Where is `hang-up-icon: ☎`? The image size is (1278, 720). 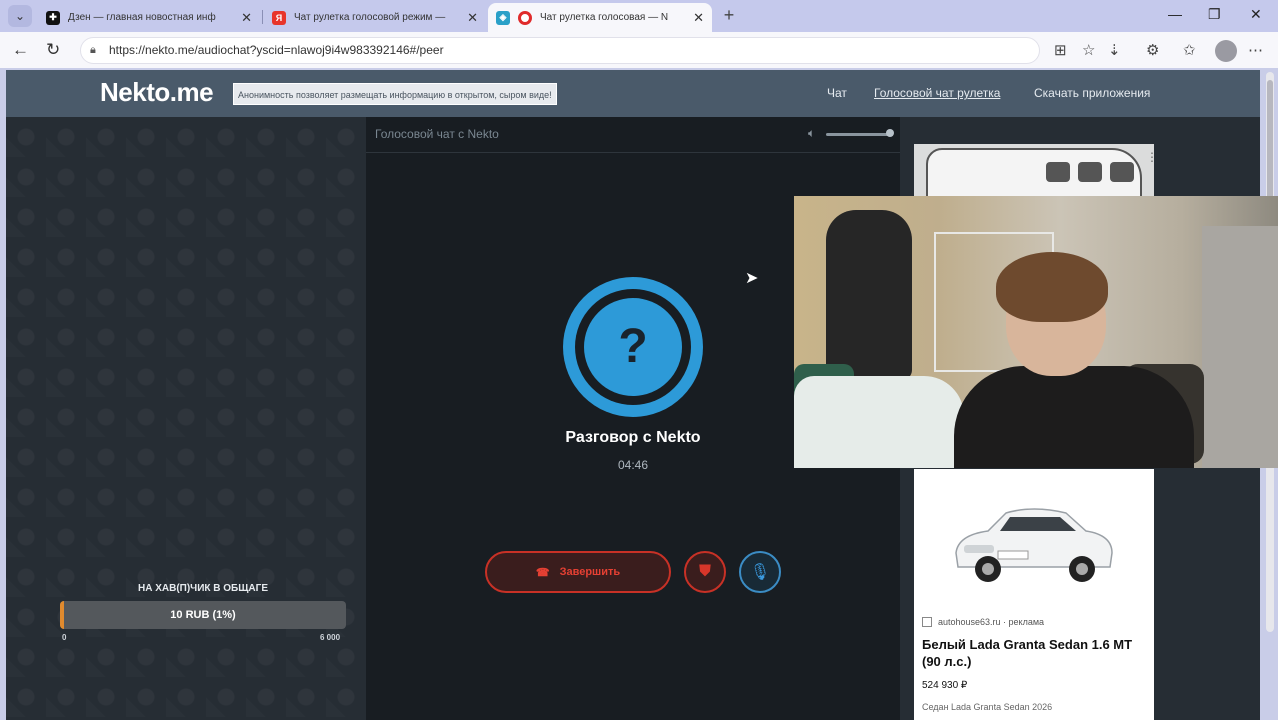 hang-up-icon: ☎ is located at coordinates (542, 572).